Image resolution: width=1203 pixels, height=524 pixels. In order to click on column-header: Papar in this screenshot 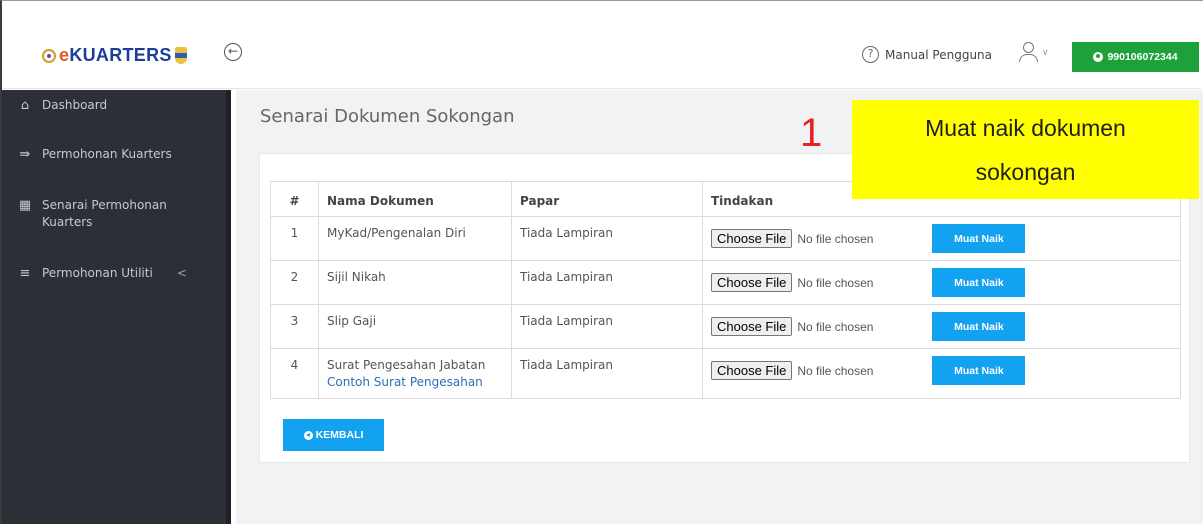, I will do `click(607, 199)`.